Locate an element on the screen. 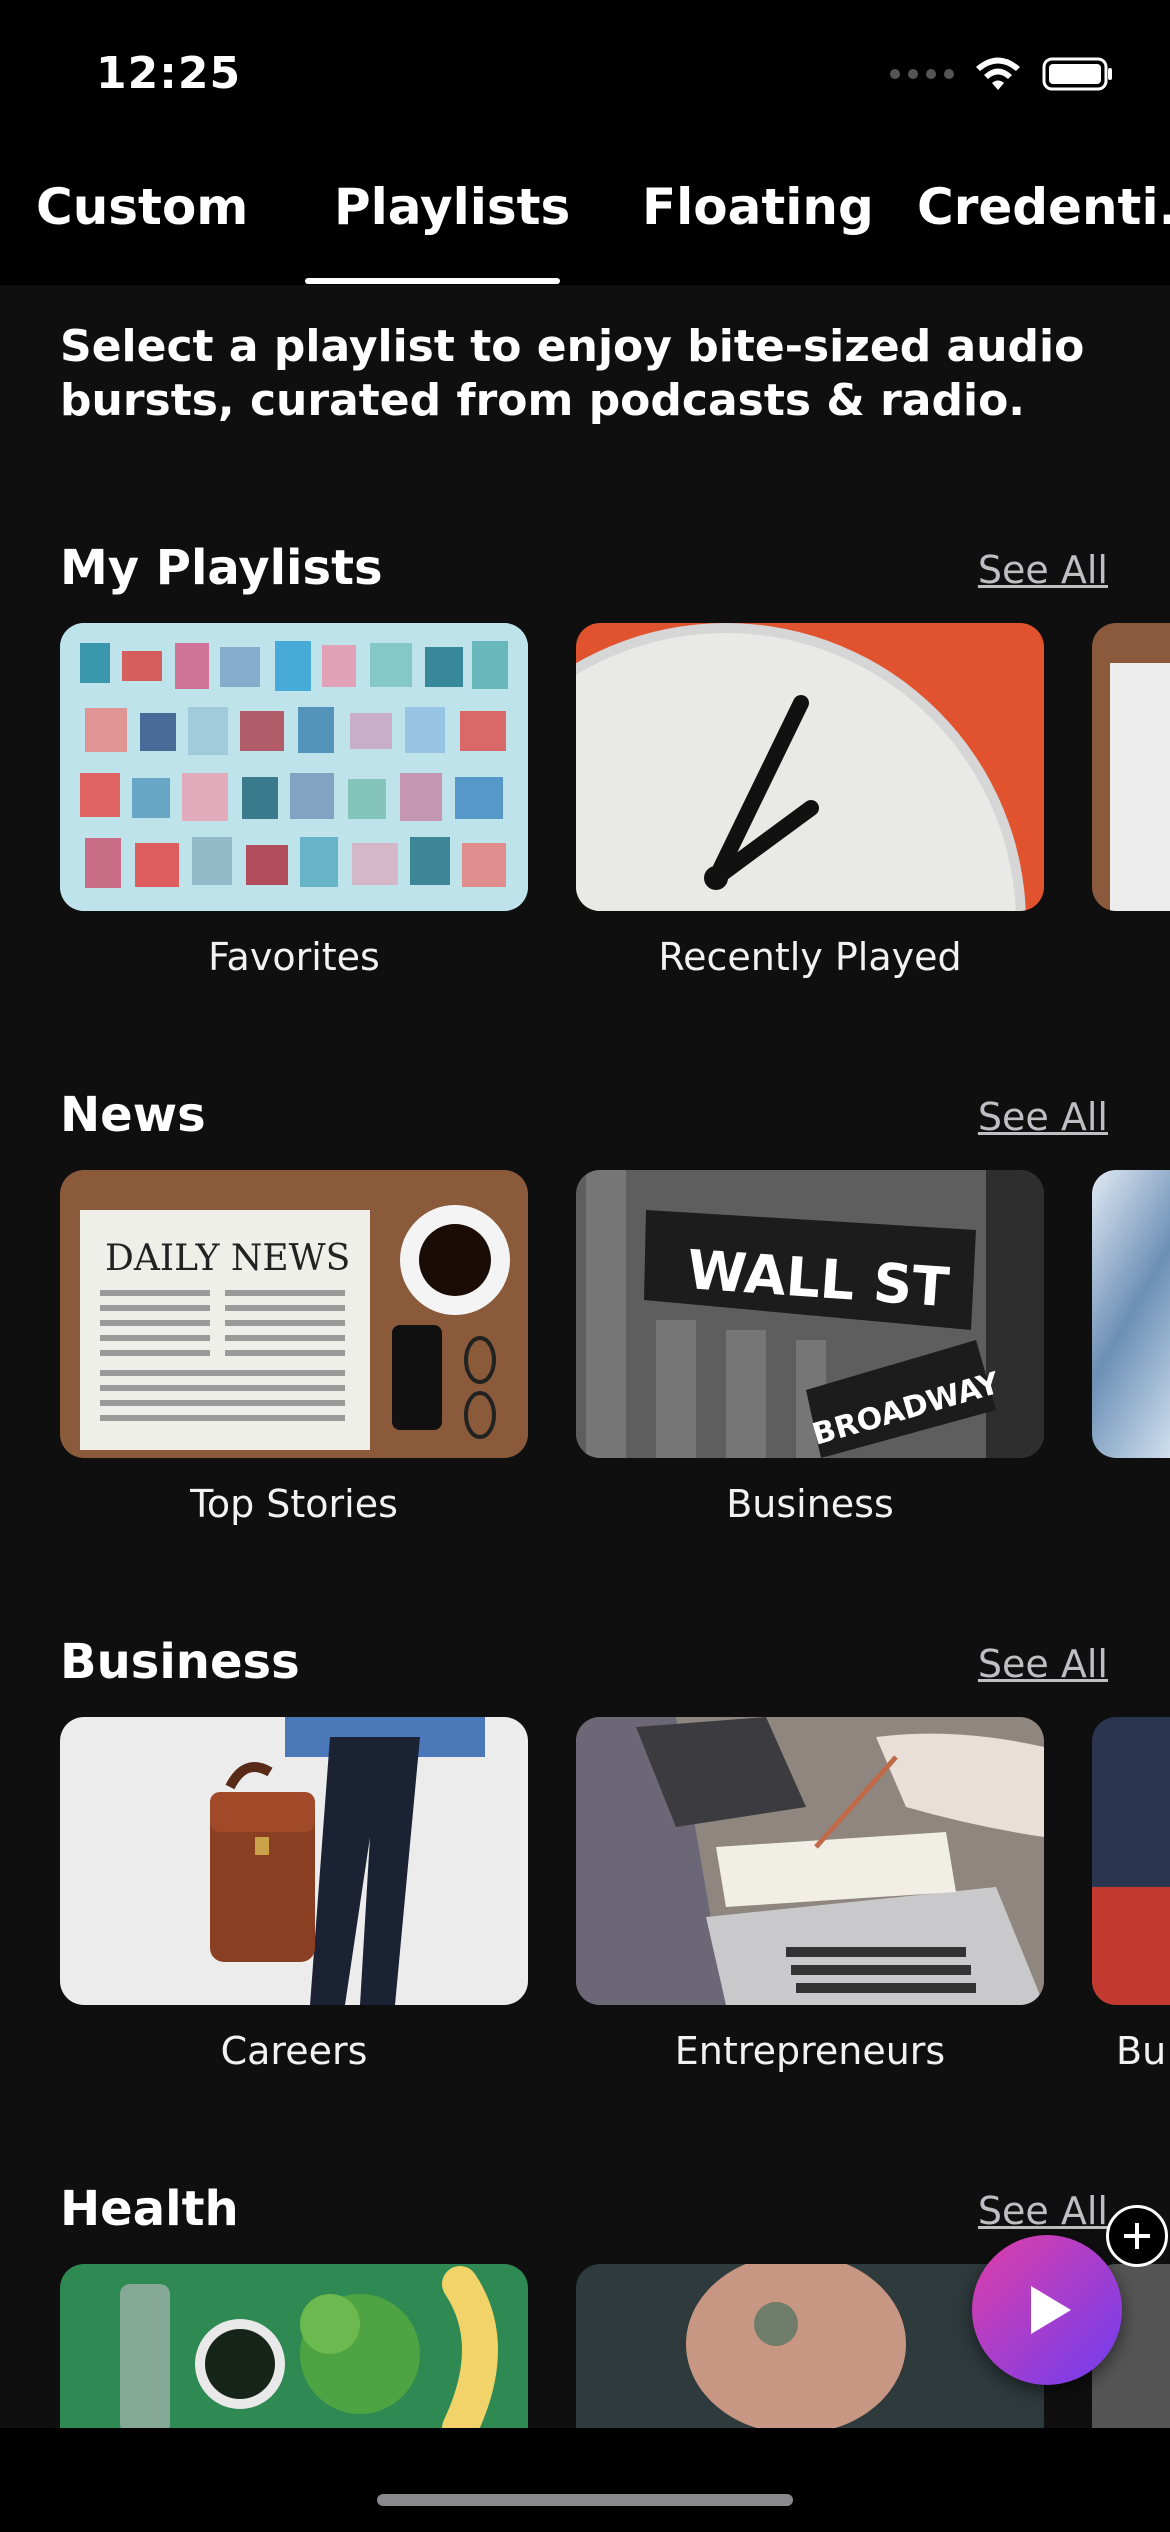 This screenshot has width=1170, height=2532. cellular-signal-icon is located at coordinates (922, 74).